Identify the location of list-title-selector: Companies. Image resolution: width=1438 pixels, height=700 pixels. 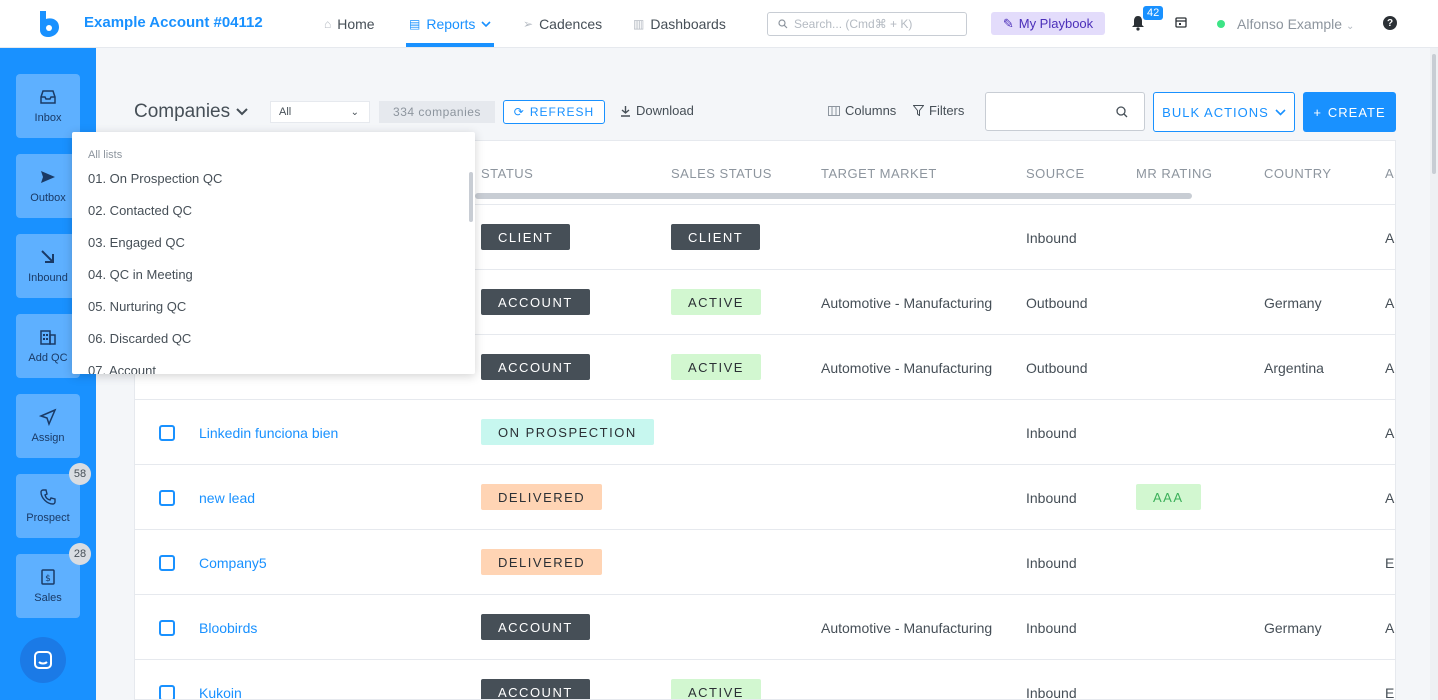
(191, 112).